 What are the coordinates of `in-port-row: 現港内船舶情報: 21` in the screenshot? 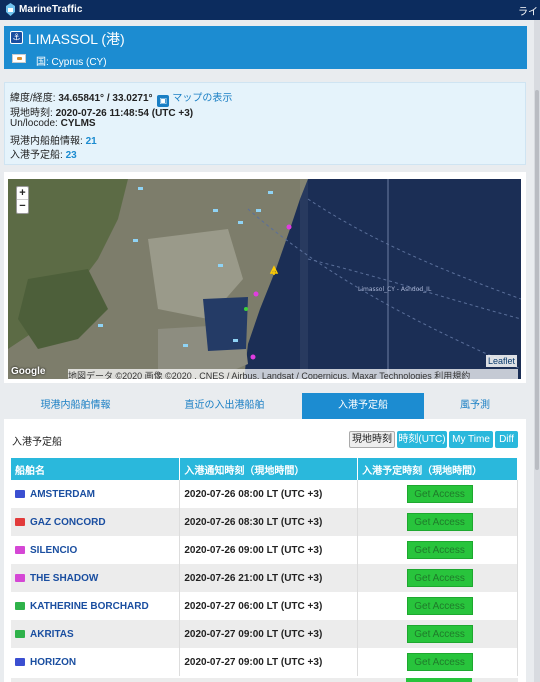 It's located at (53, 139).